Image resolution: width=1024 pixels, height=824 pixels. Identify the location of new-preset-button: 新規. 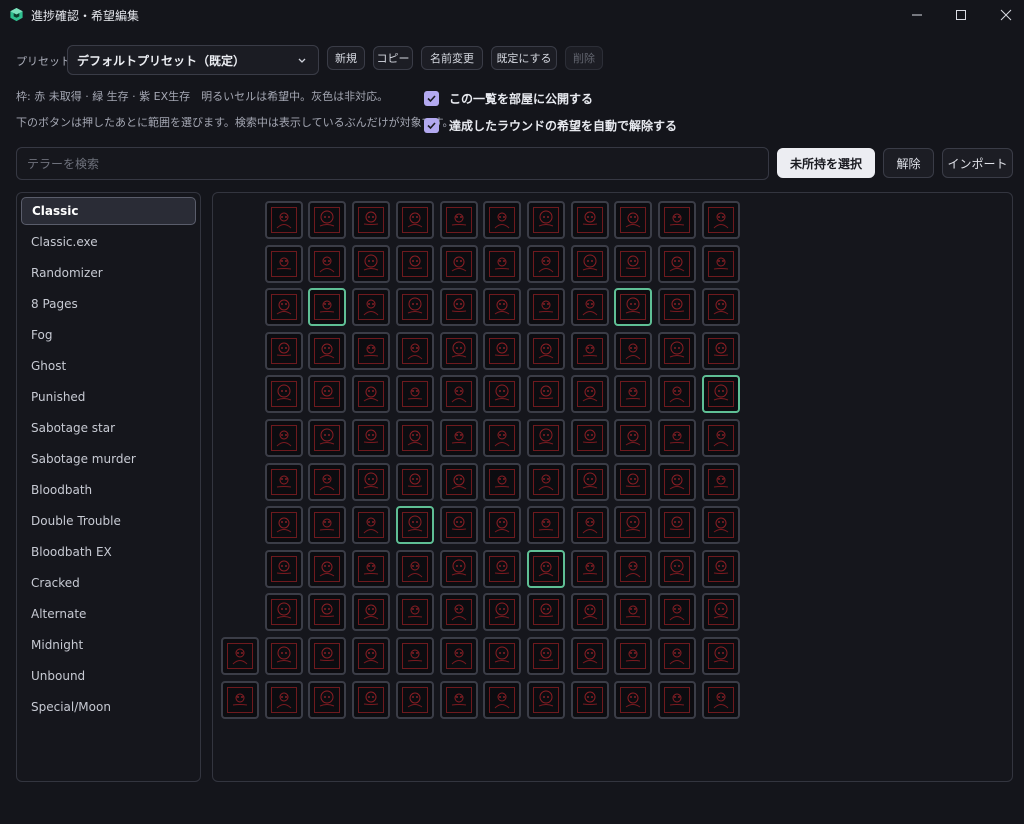
(346, 58).